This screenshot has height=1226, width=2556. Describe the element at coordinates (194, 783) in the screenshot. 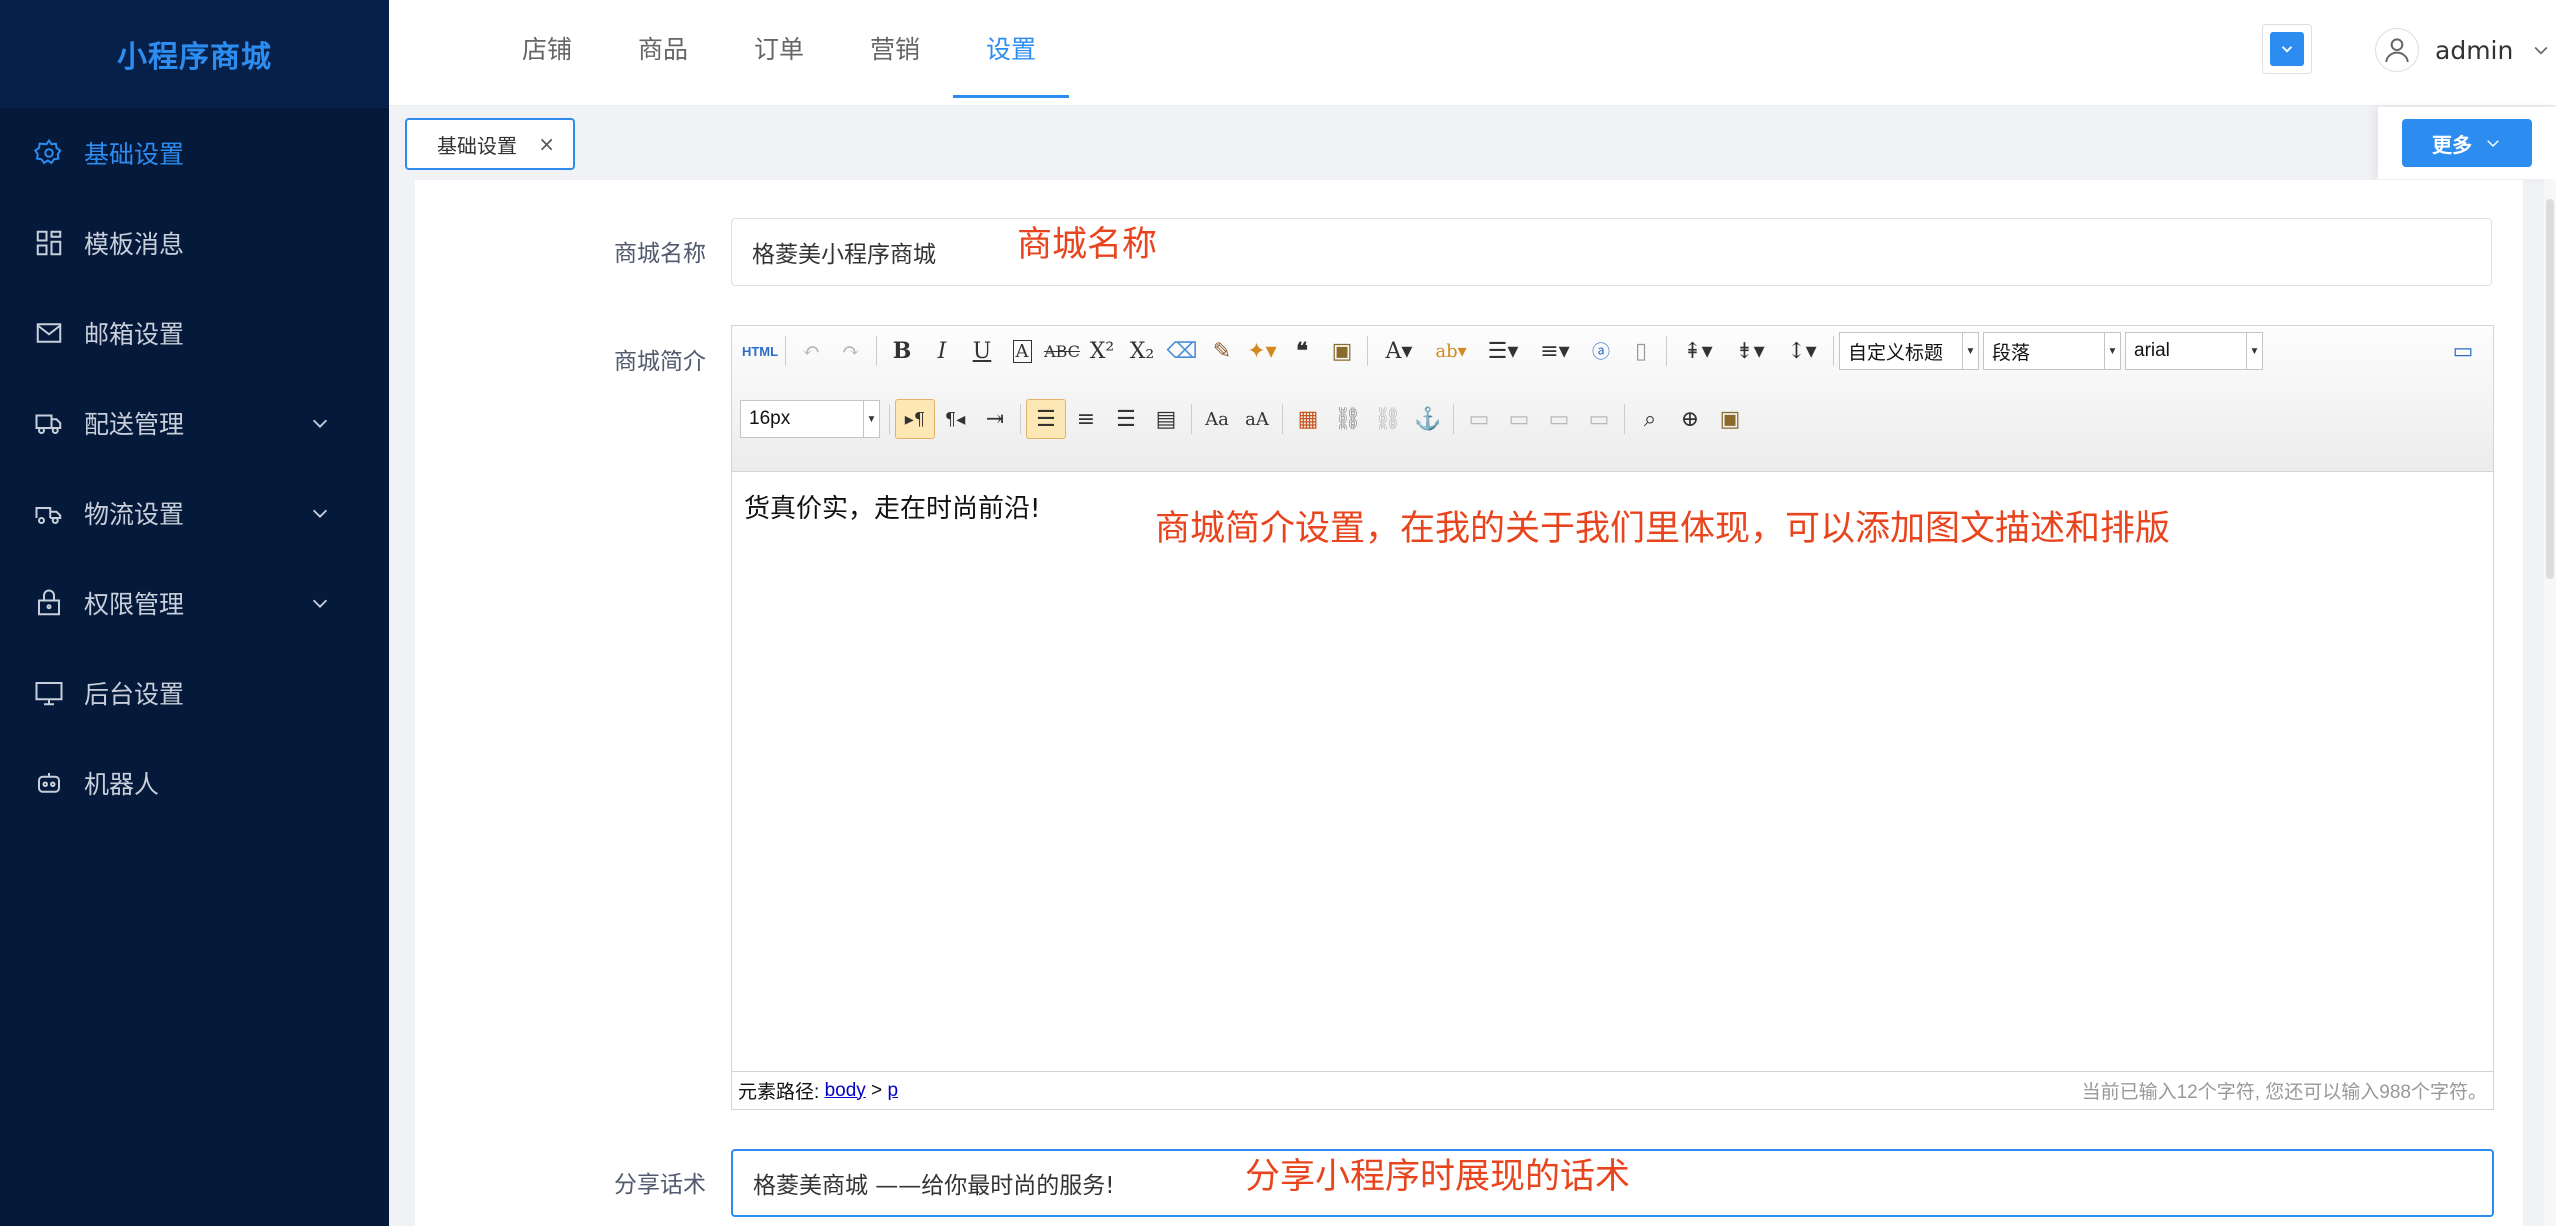

I see `sidebar-item-robot: 机器人` at that location.